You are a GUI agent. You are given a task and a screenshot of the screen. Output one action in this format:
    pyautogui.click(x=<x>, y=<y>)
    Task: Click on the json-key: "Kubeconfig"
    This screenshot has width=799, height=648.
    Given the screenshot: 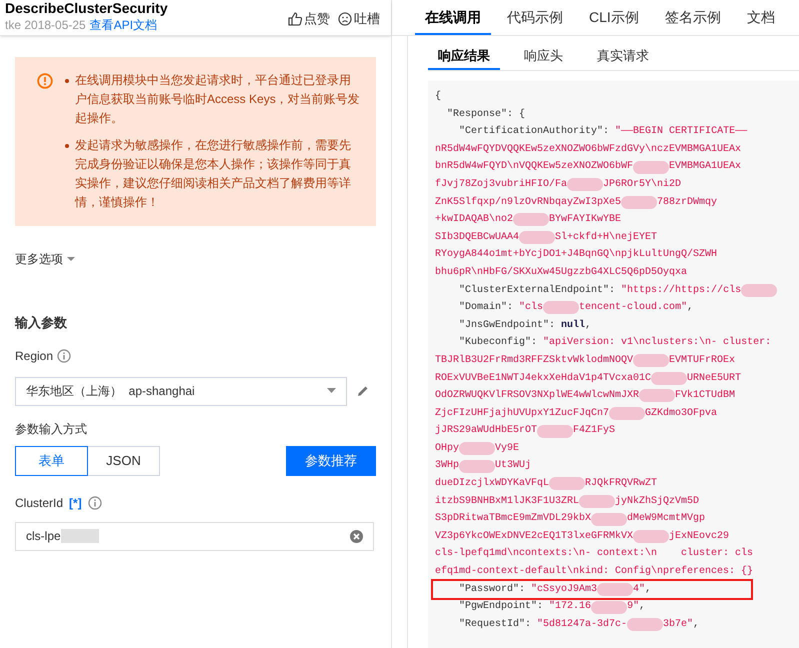 What is the action you would take?
    pyautogui.click(x=483, y=343)
    